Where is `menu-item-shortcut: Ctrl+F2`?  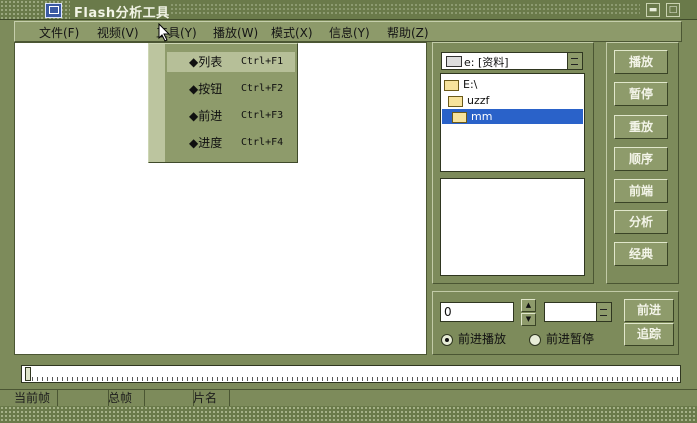
menu-item-shortcut: Ctrl+F2 is located at coordinates (262, 88).